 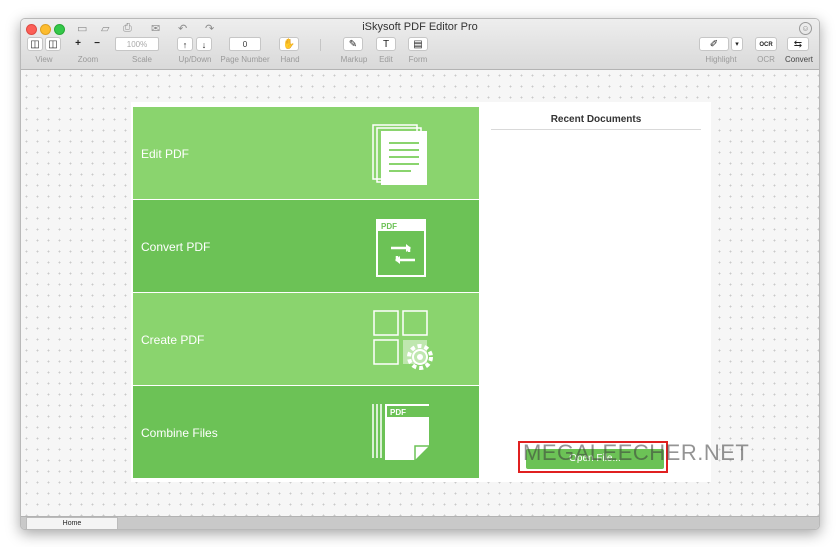 I want to click on convert-pdf-tile: Convert PDF PDF, so click(x=306, y=246).